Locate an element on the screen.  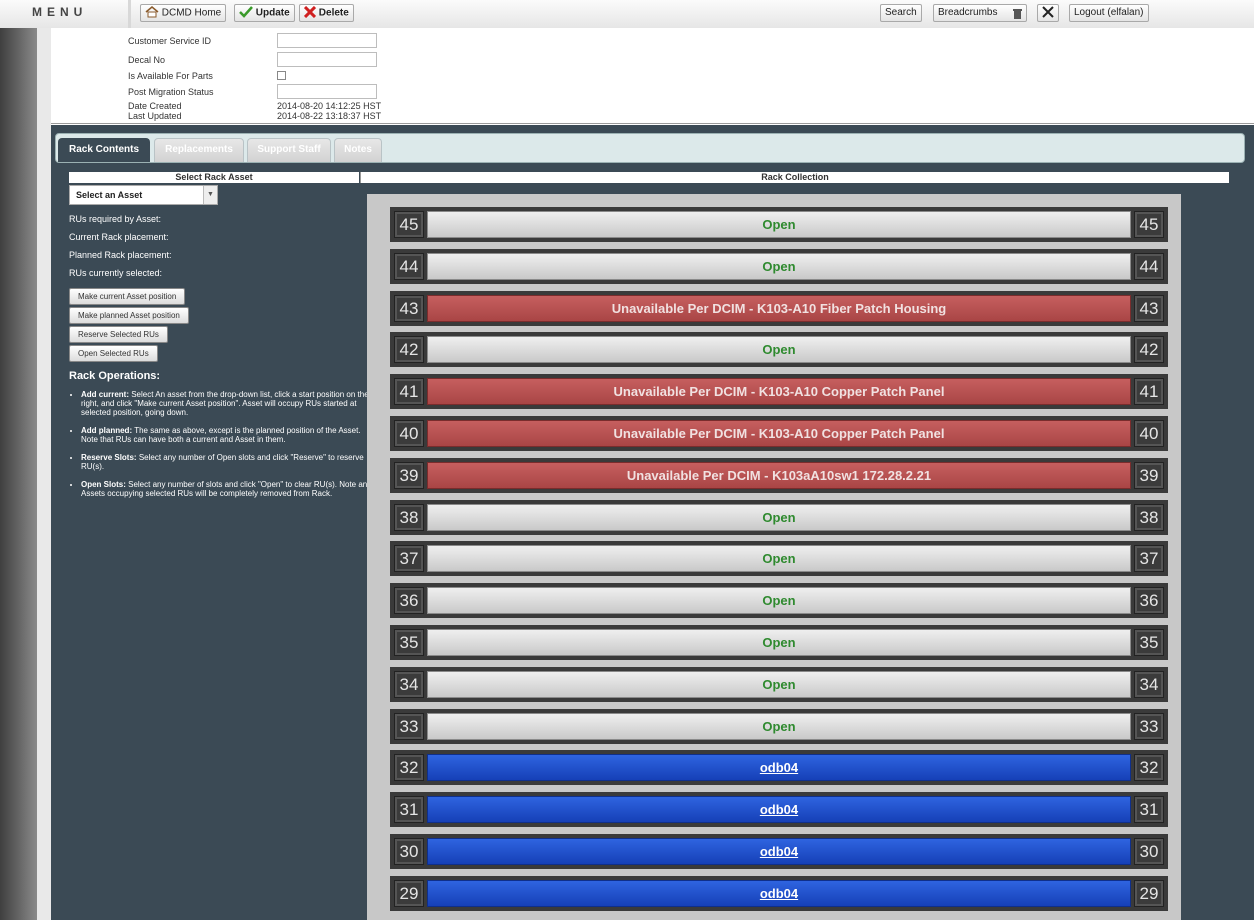
rack-unit-row: 35 Open 35 is located at coordinates (779, 642).